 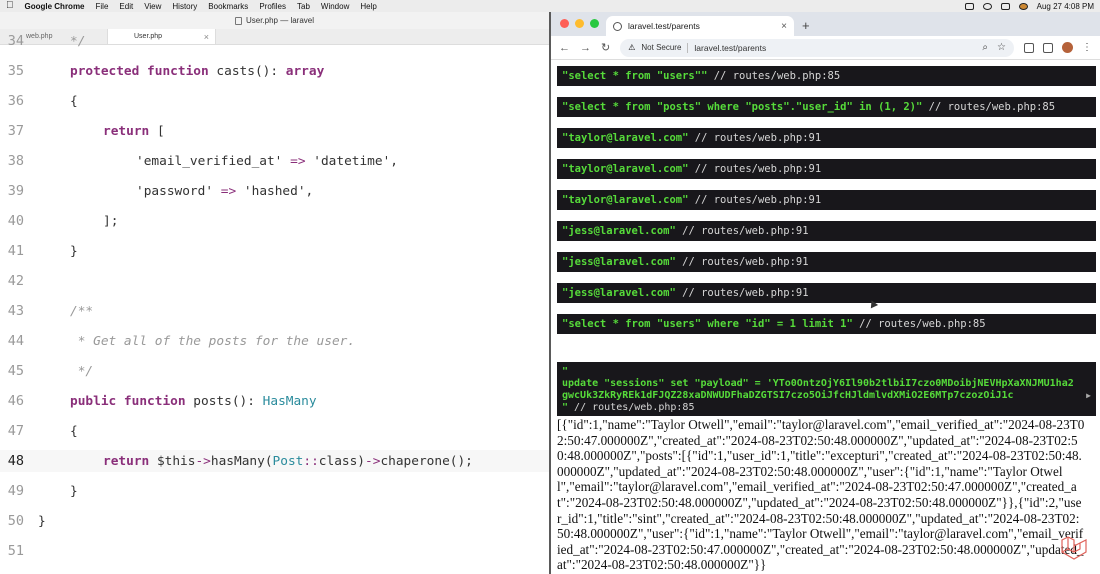 I want to click on extension-icon, so click(x=1029, y=47).